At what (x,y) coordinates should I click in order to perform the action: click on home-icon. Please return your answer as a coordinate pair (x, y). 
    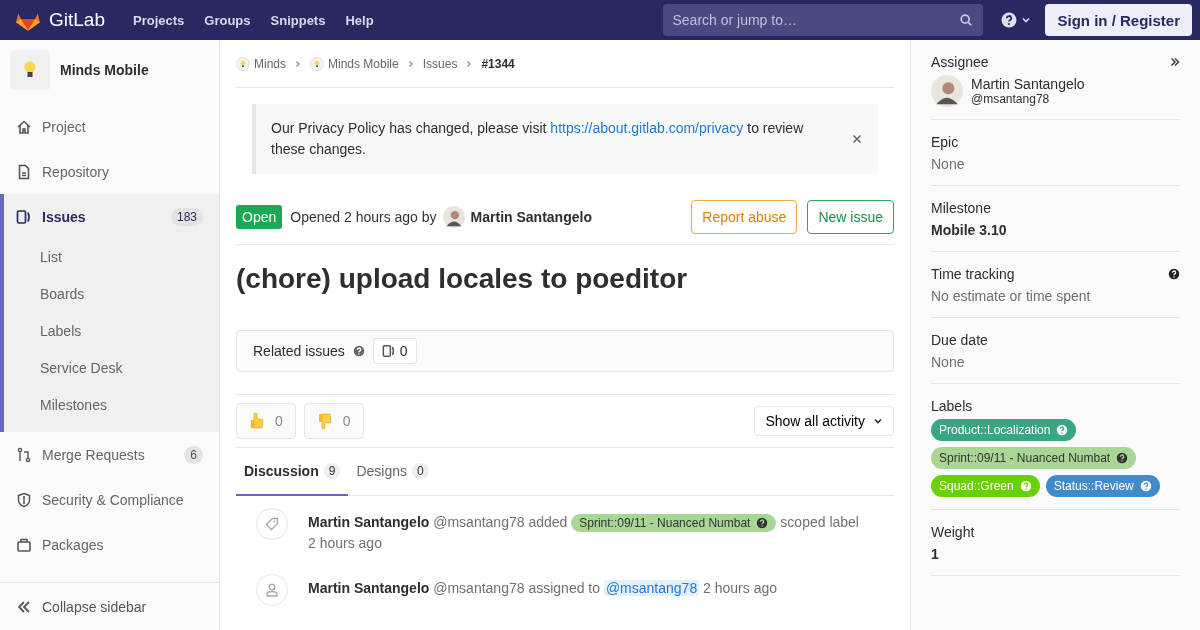
    Looking at the image, I should click on (24, 126).